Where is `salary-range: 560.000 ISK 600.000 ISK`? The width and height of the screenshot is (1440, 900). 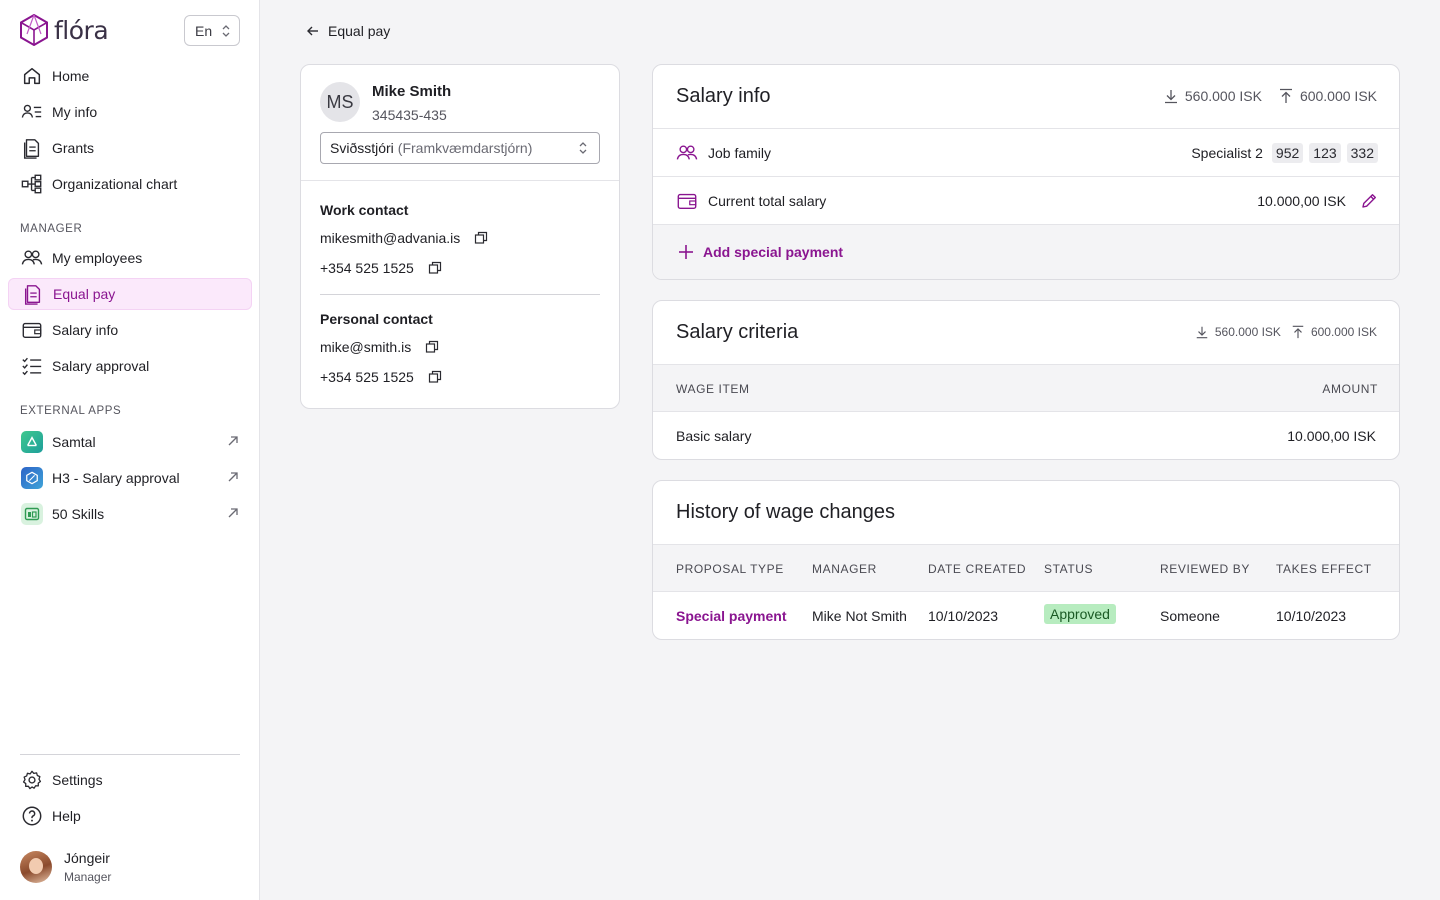 salary-range: 560.000 ISK 600.000 ISK is located at coordinates (1270, 96).